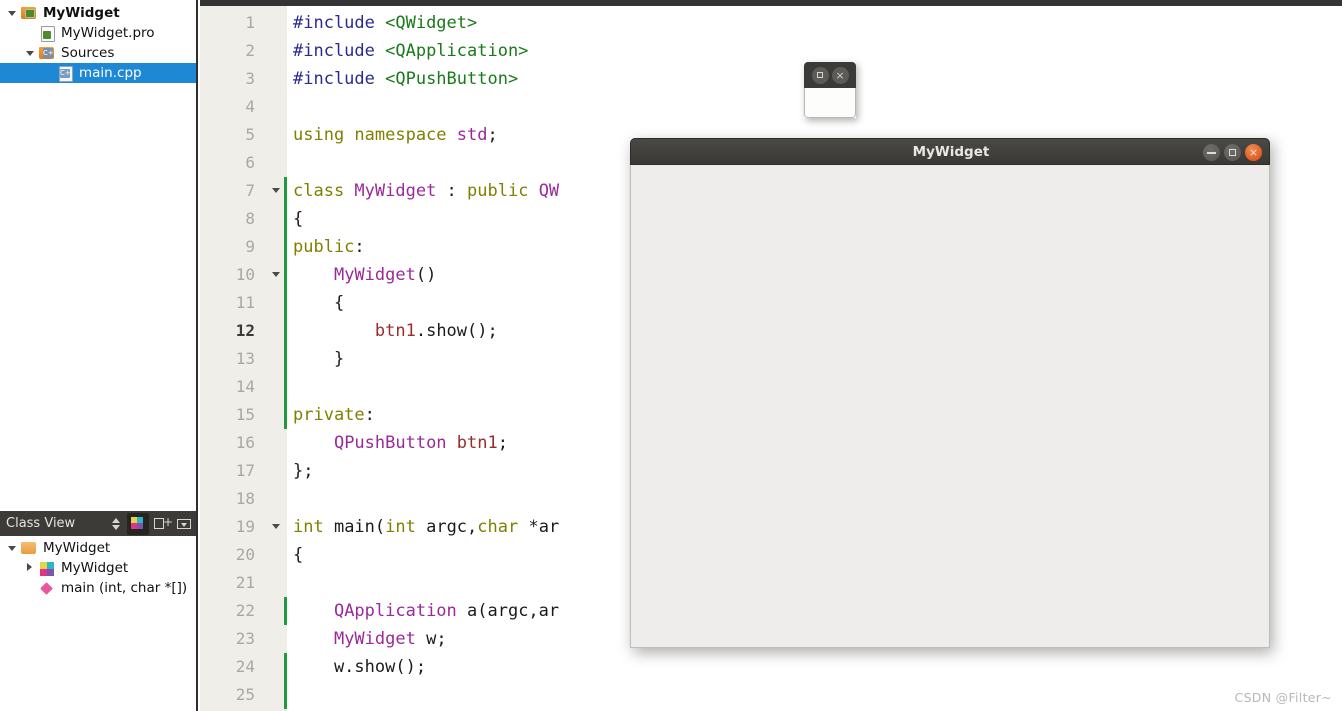 The height and width of the screenshot is (711, 1342). I want to click on code-line: private:, so click(334, 415).